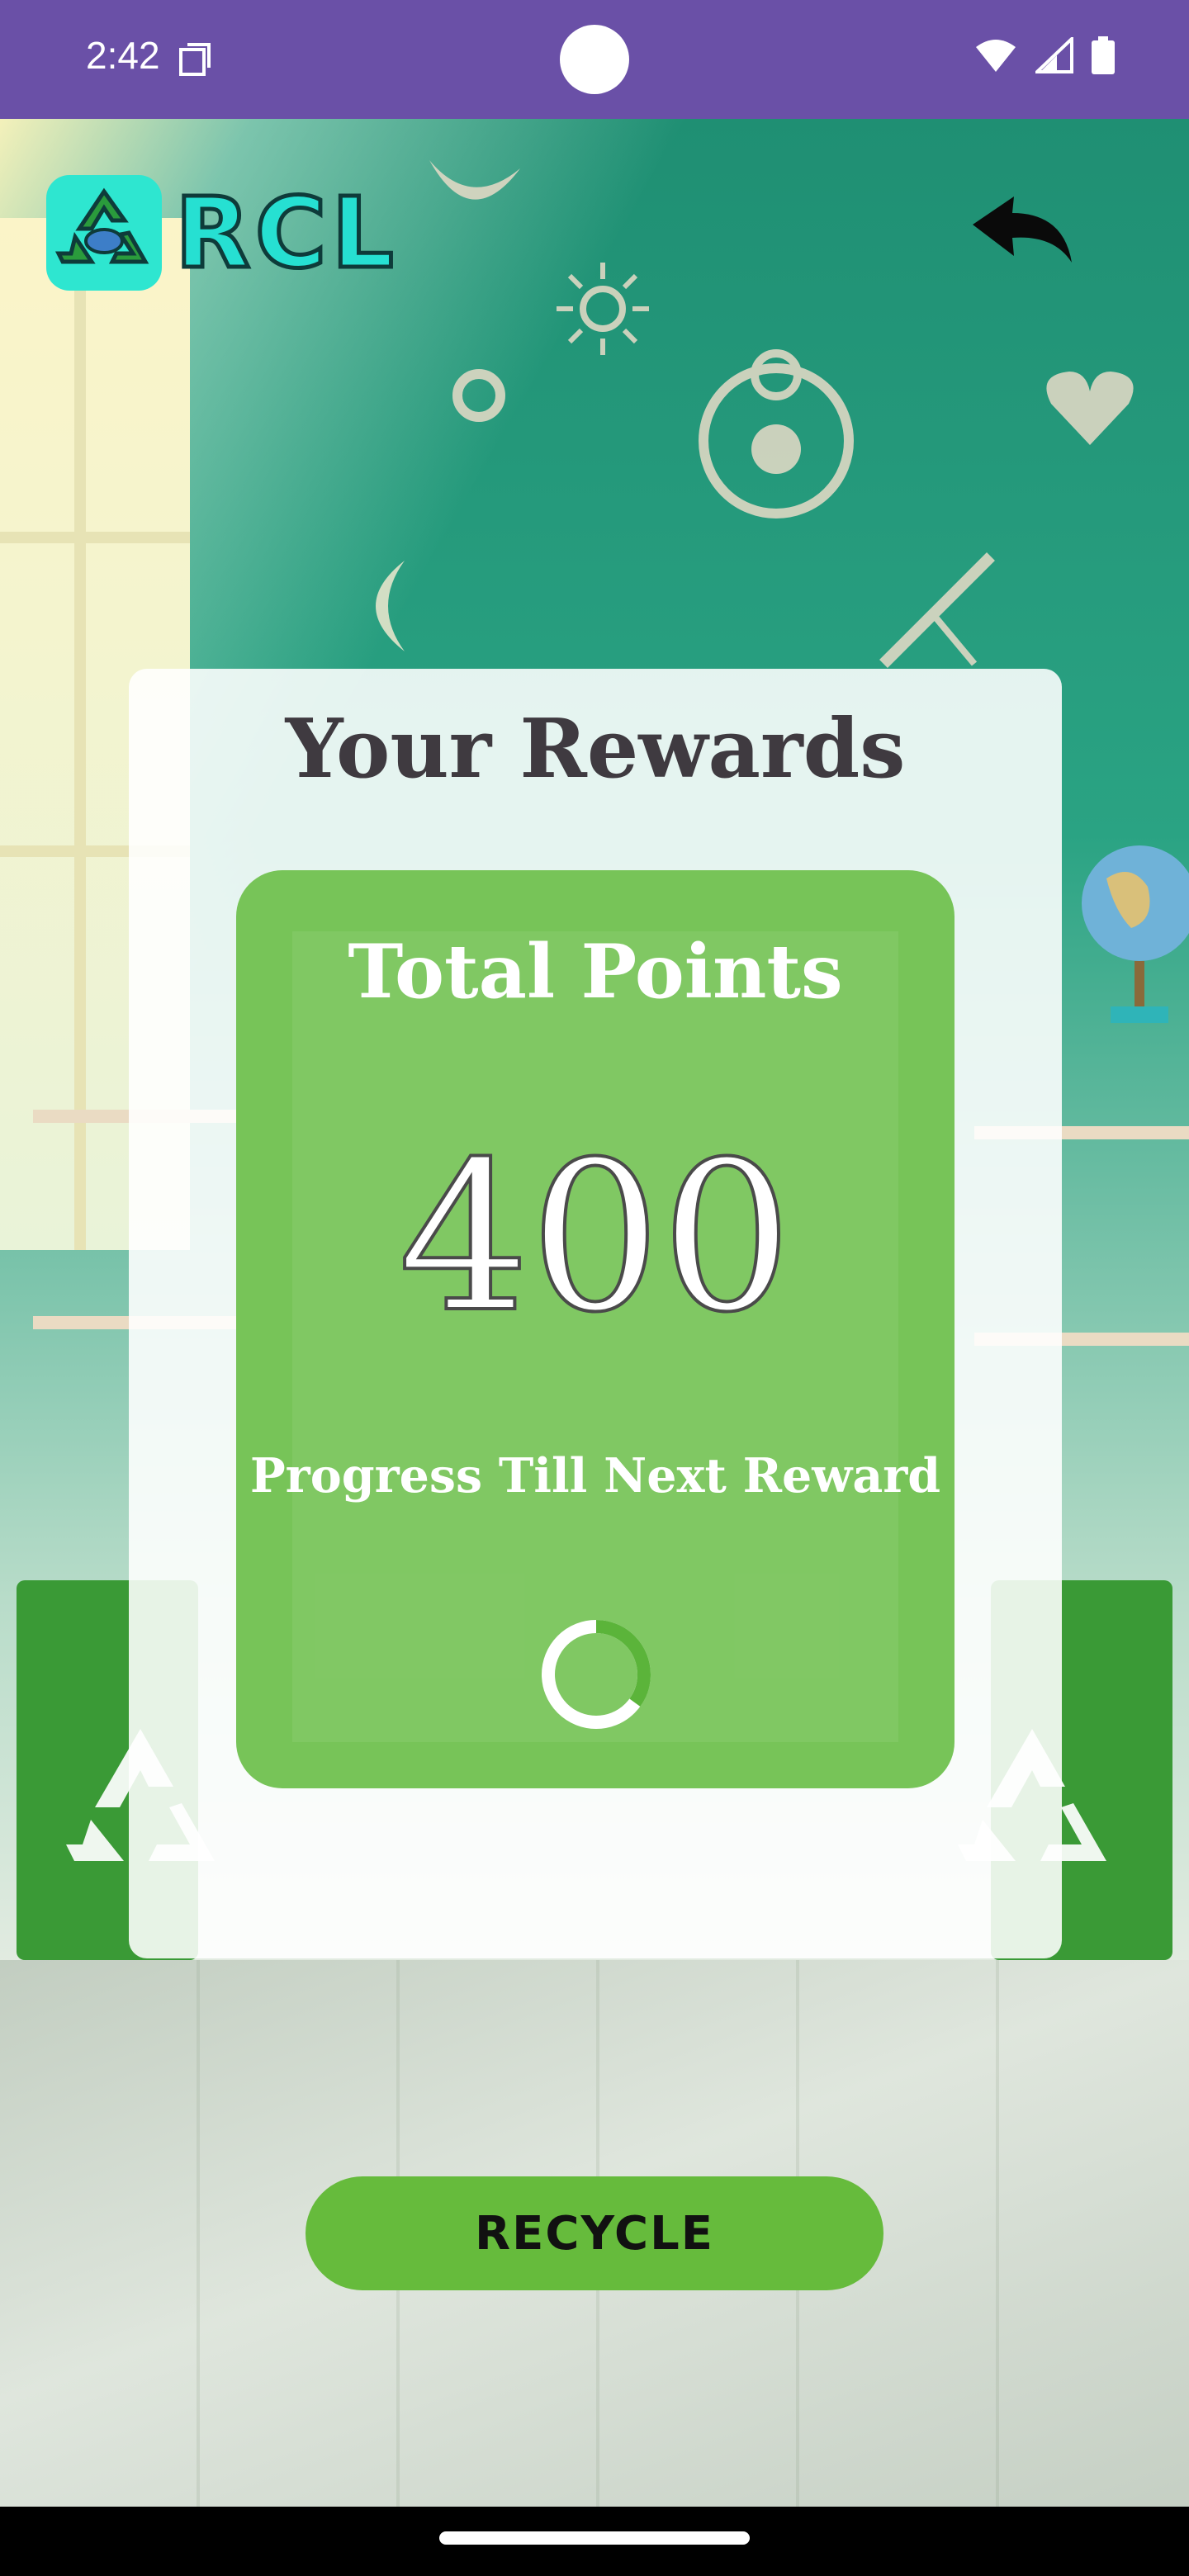  What do you see at coordinates (474, 180) in the screenshot?
I see `moon-doodle-icon` at bounding box center [474, 180].